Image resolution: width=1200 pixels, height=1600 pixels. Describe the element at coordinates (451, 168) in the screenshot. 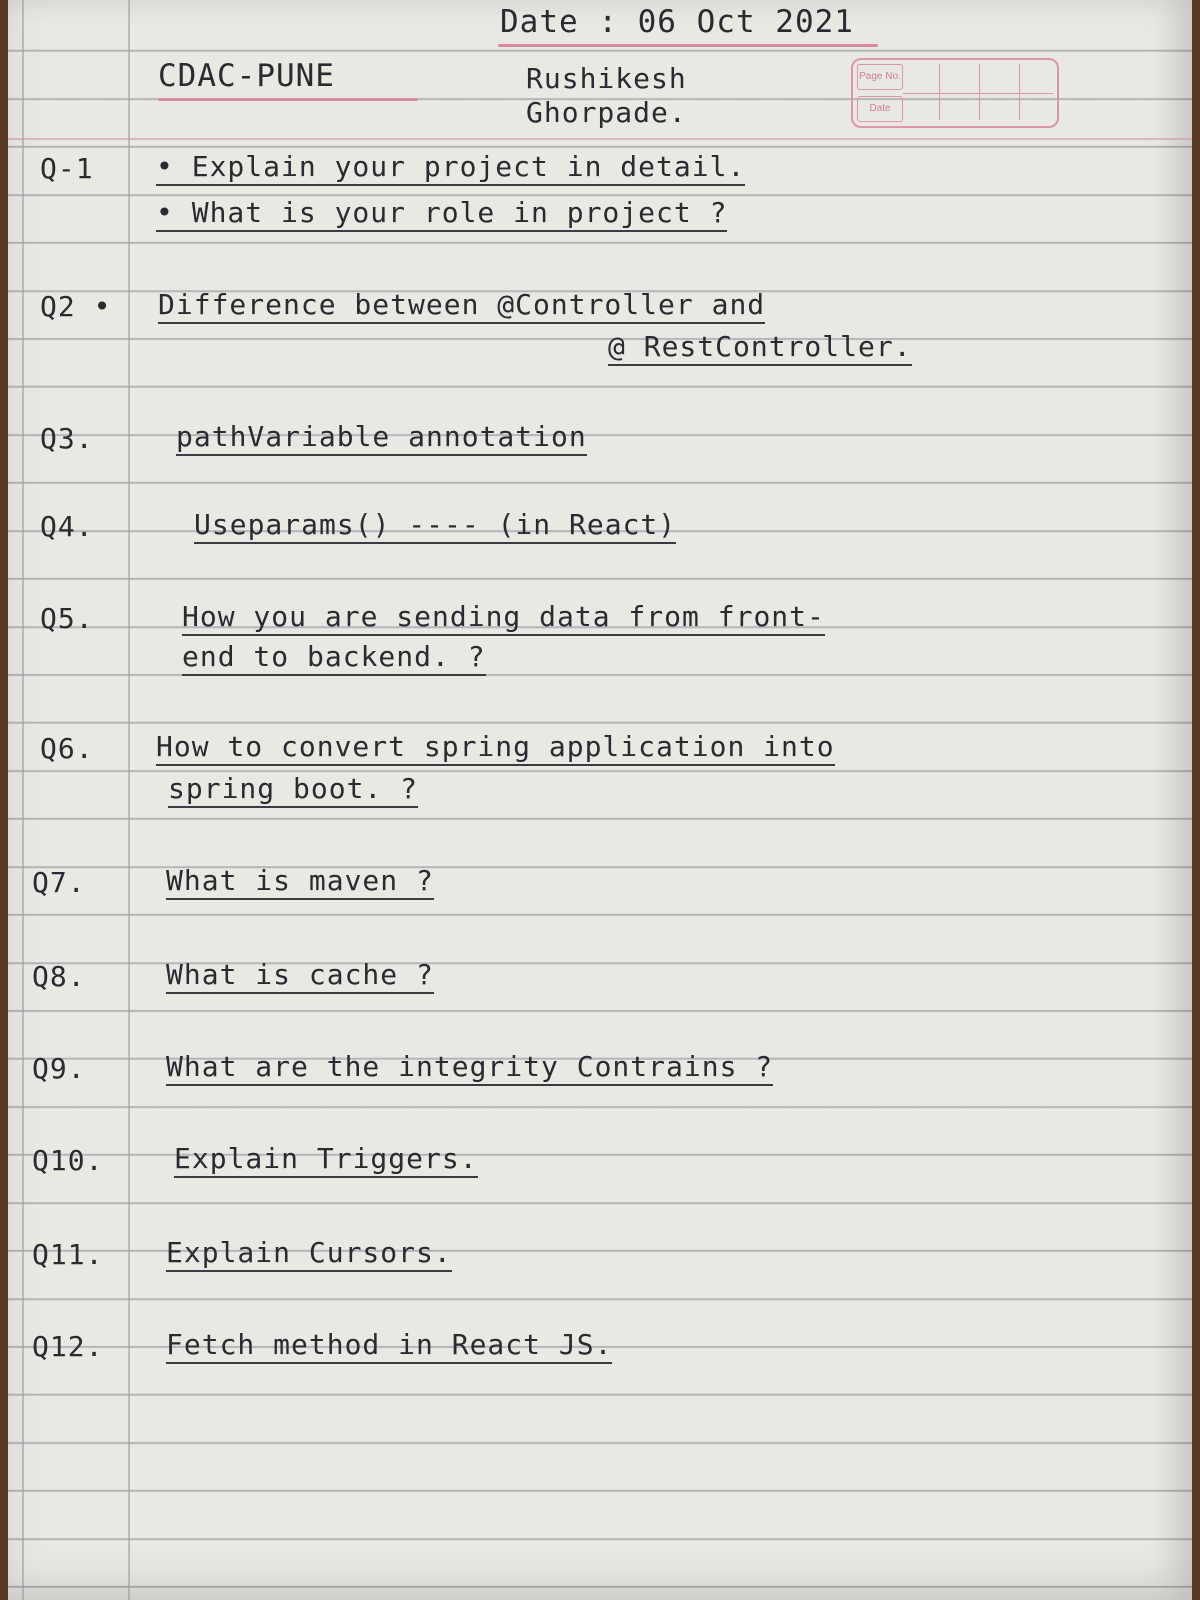

I see `question-text: • Explain your project in detail.` at that location.